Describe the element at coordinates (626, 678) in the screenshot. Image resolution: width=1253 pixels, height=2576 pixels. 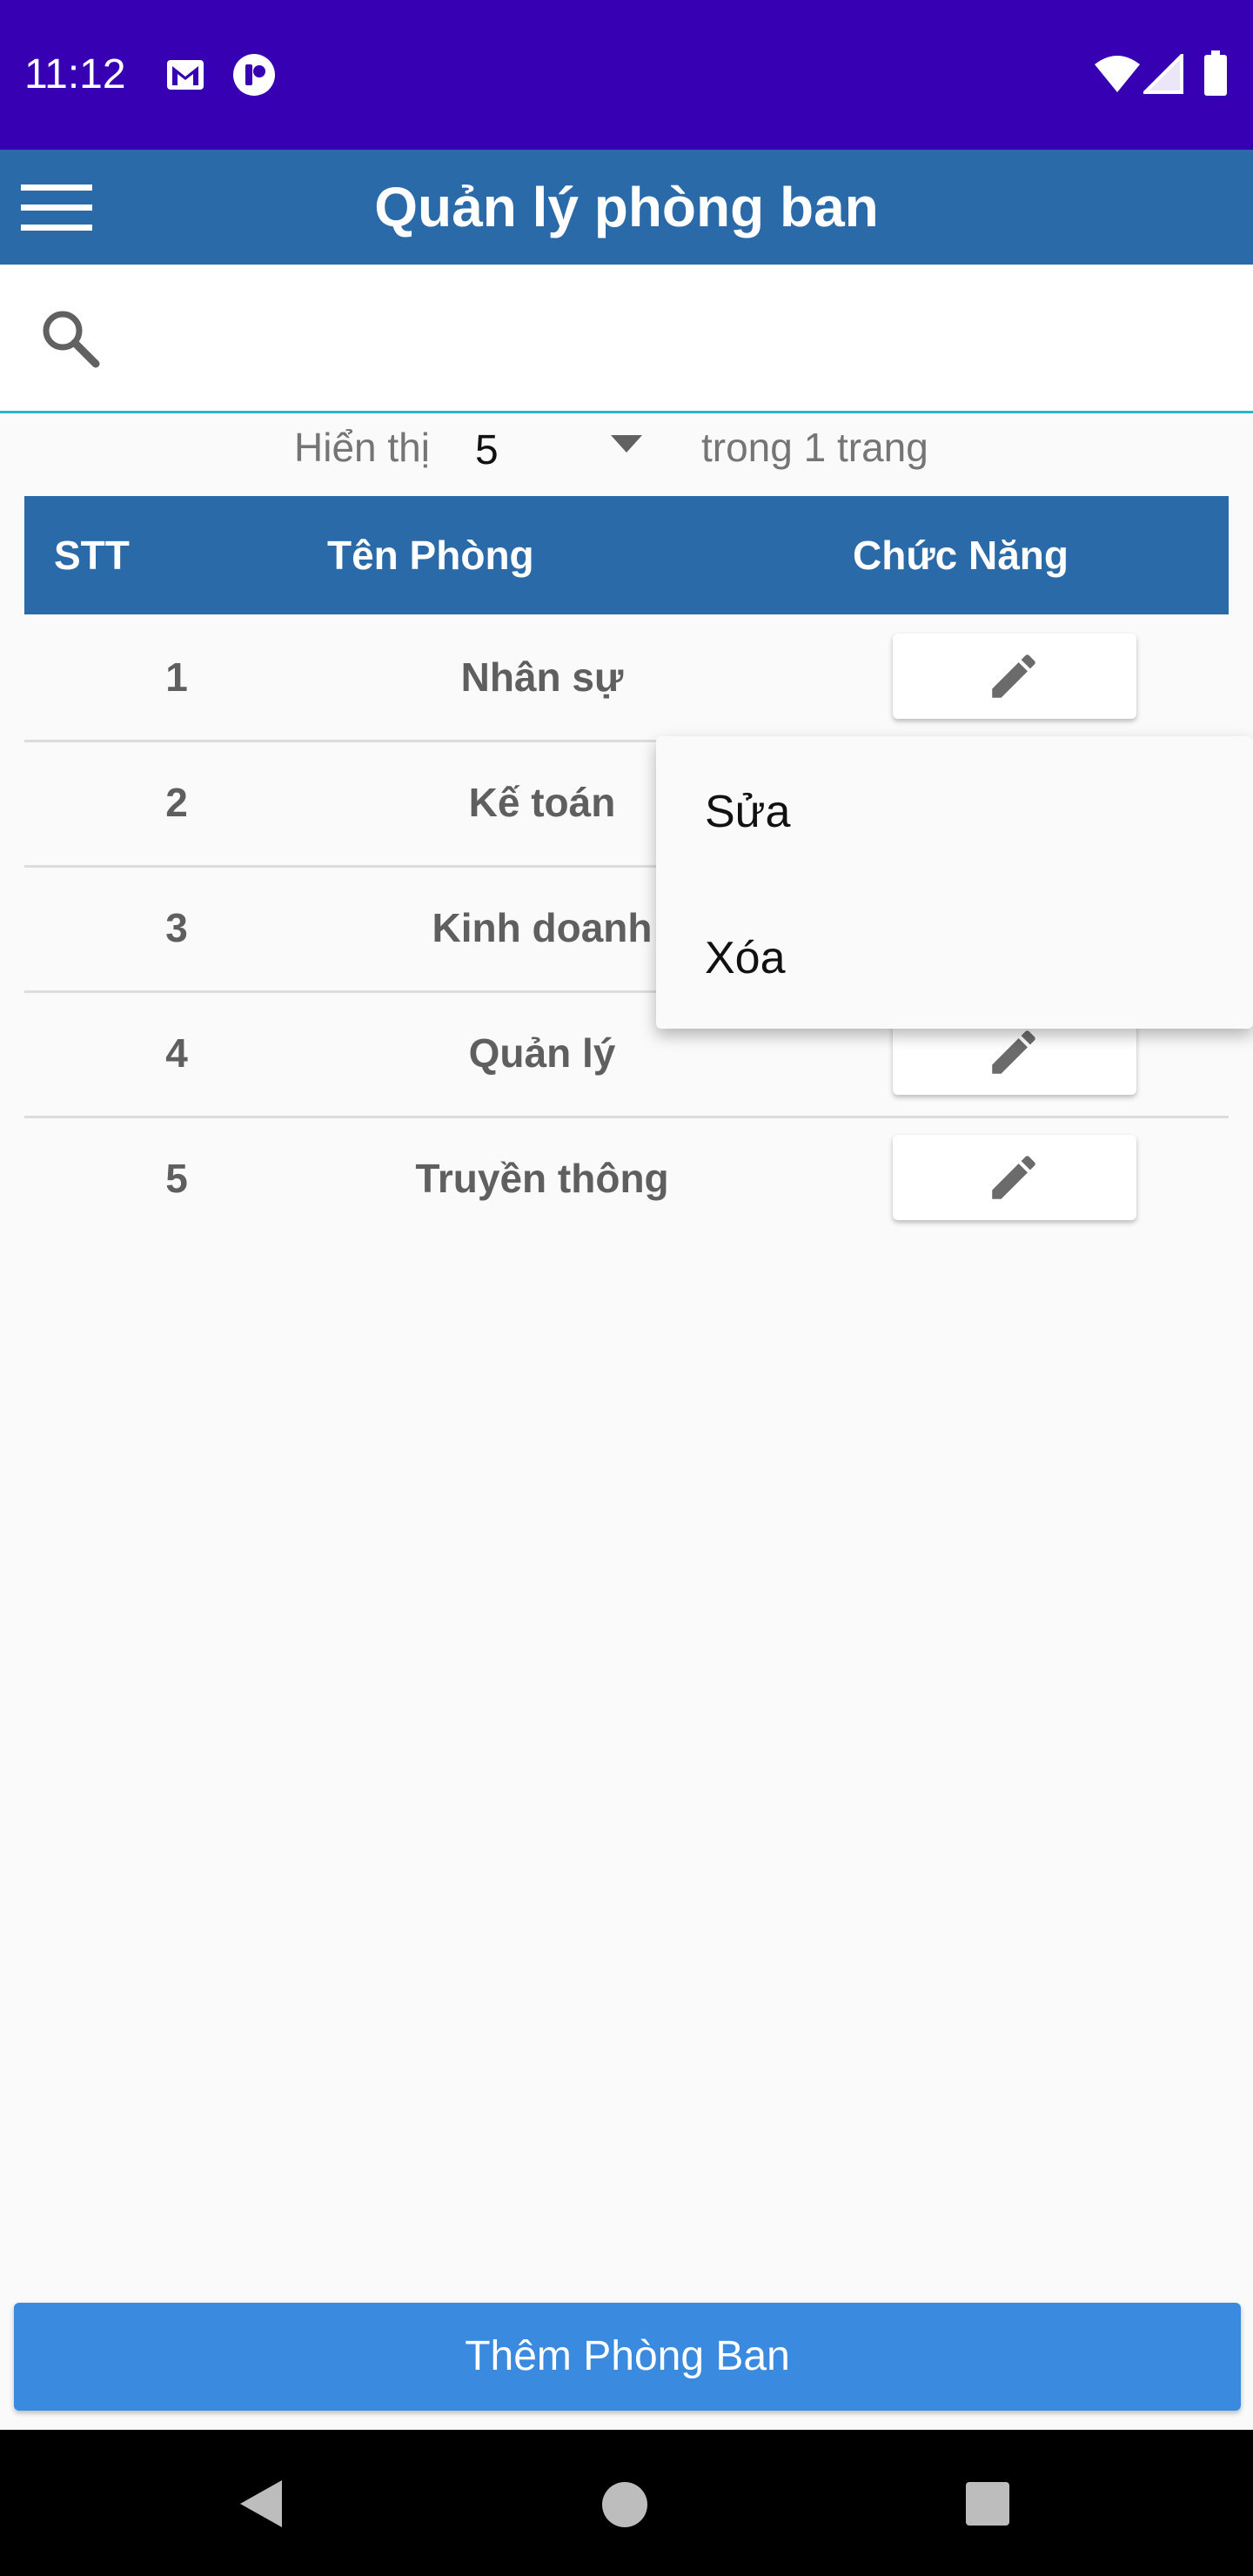
I see `table-row: 1 Nhân sự` at that location.